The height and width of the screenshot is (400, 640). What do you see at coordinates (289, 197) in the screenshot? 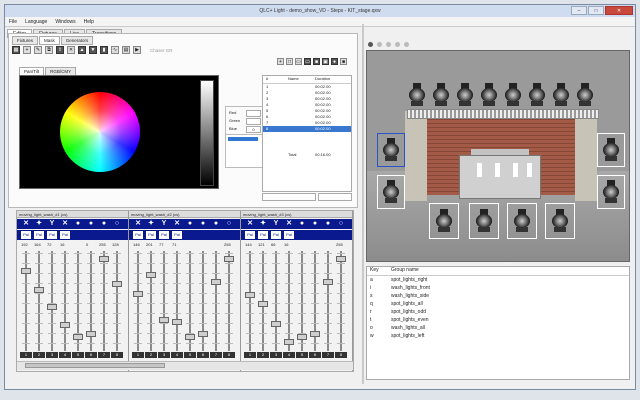
I see `cue-name-field` at bounding box center [289, 197].